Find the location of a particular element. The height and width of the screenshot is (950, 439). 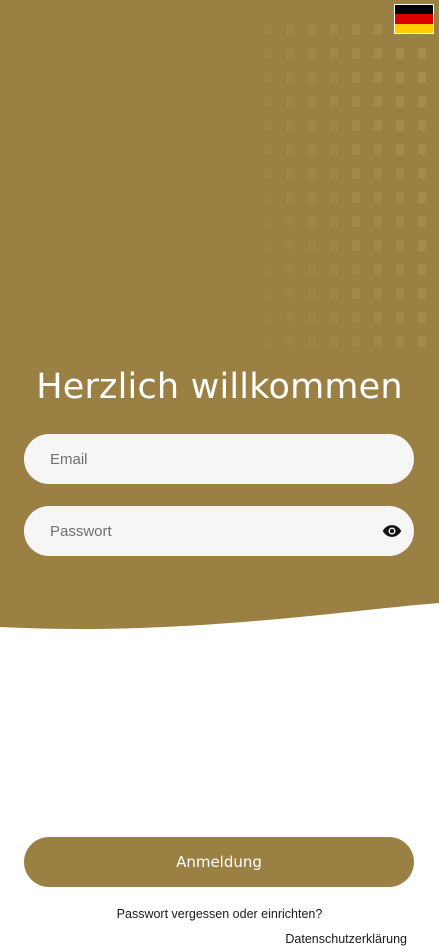

language-flag-germany-icon is located at coordinates (414, 19).